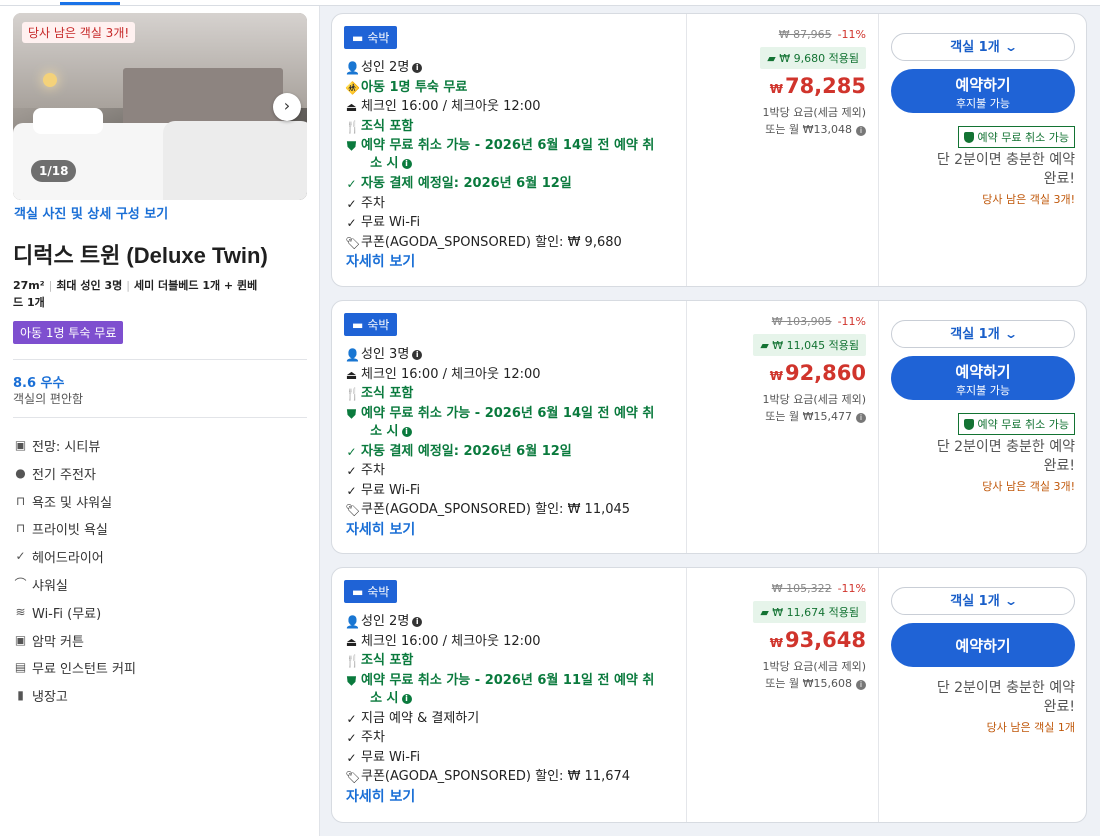  What do you see at coordinates (351, 641) in the screenshot?
I see `checkin-icon: ⏏` at bounding box center [351, 641].